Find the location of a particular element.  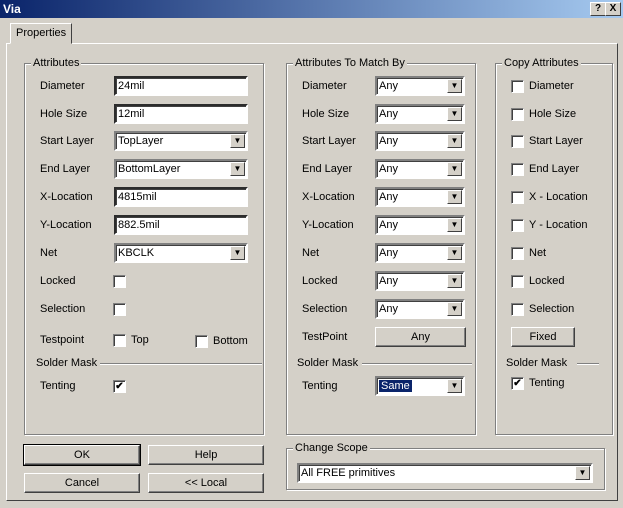

copy-tenting-checkbox: ✔ is located at coordinates (517, 383).